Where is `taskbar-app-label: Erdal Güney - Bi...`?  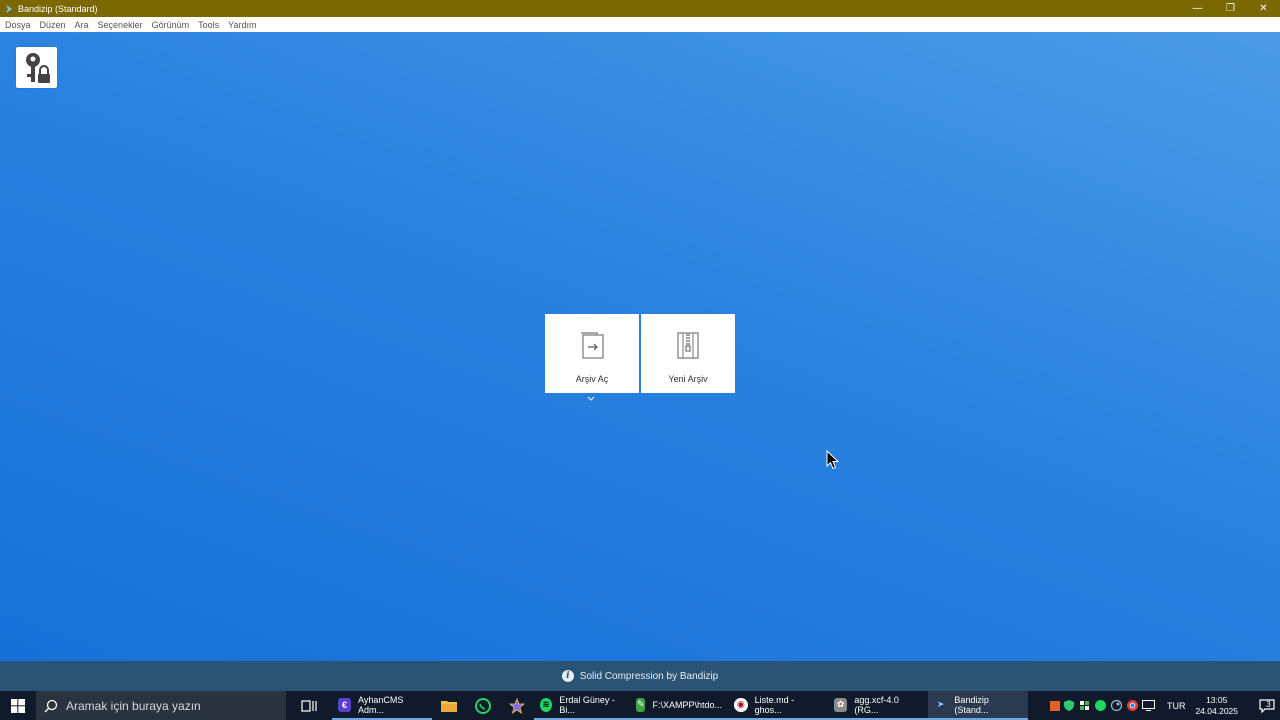
taskbar-app-label: Erdal Güney - Bi... is located at coordinates (587, 704).